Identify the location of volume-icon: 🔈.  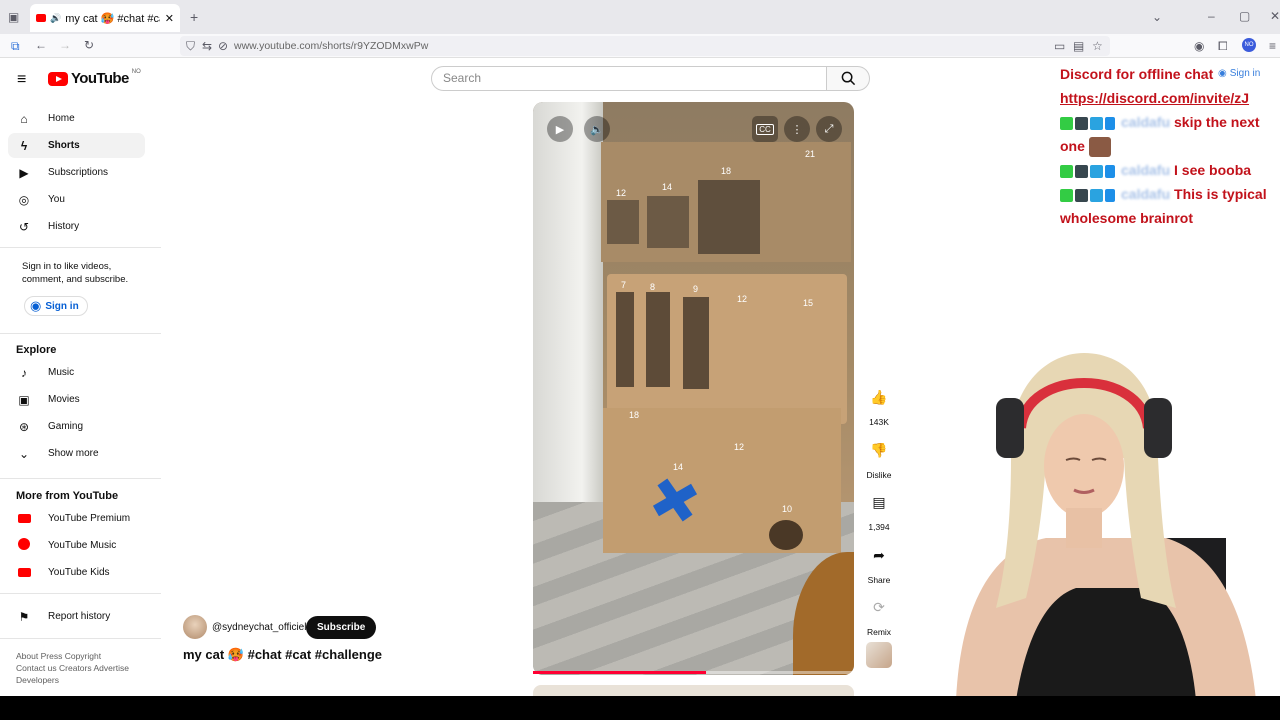
(597, 129).